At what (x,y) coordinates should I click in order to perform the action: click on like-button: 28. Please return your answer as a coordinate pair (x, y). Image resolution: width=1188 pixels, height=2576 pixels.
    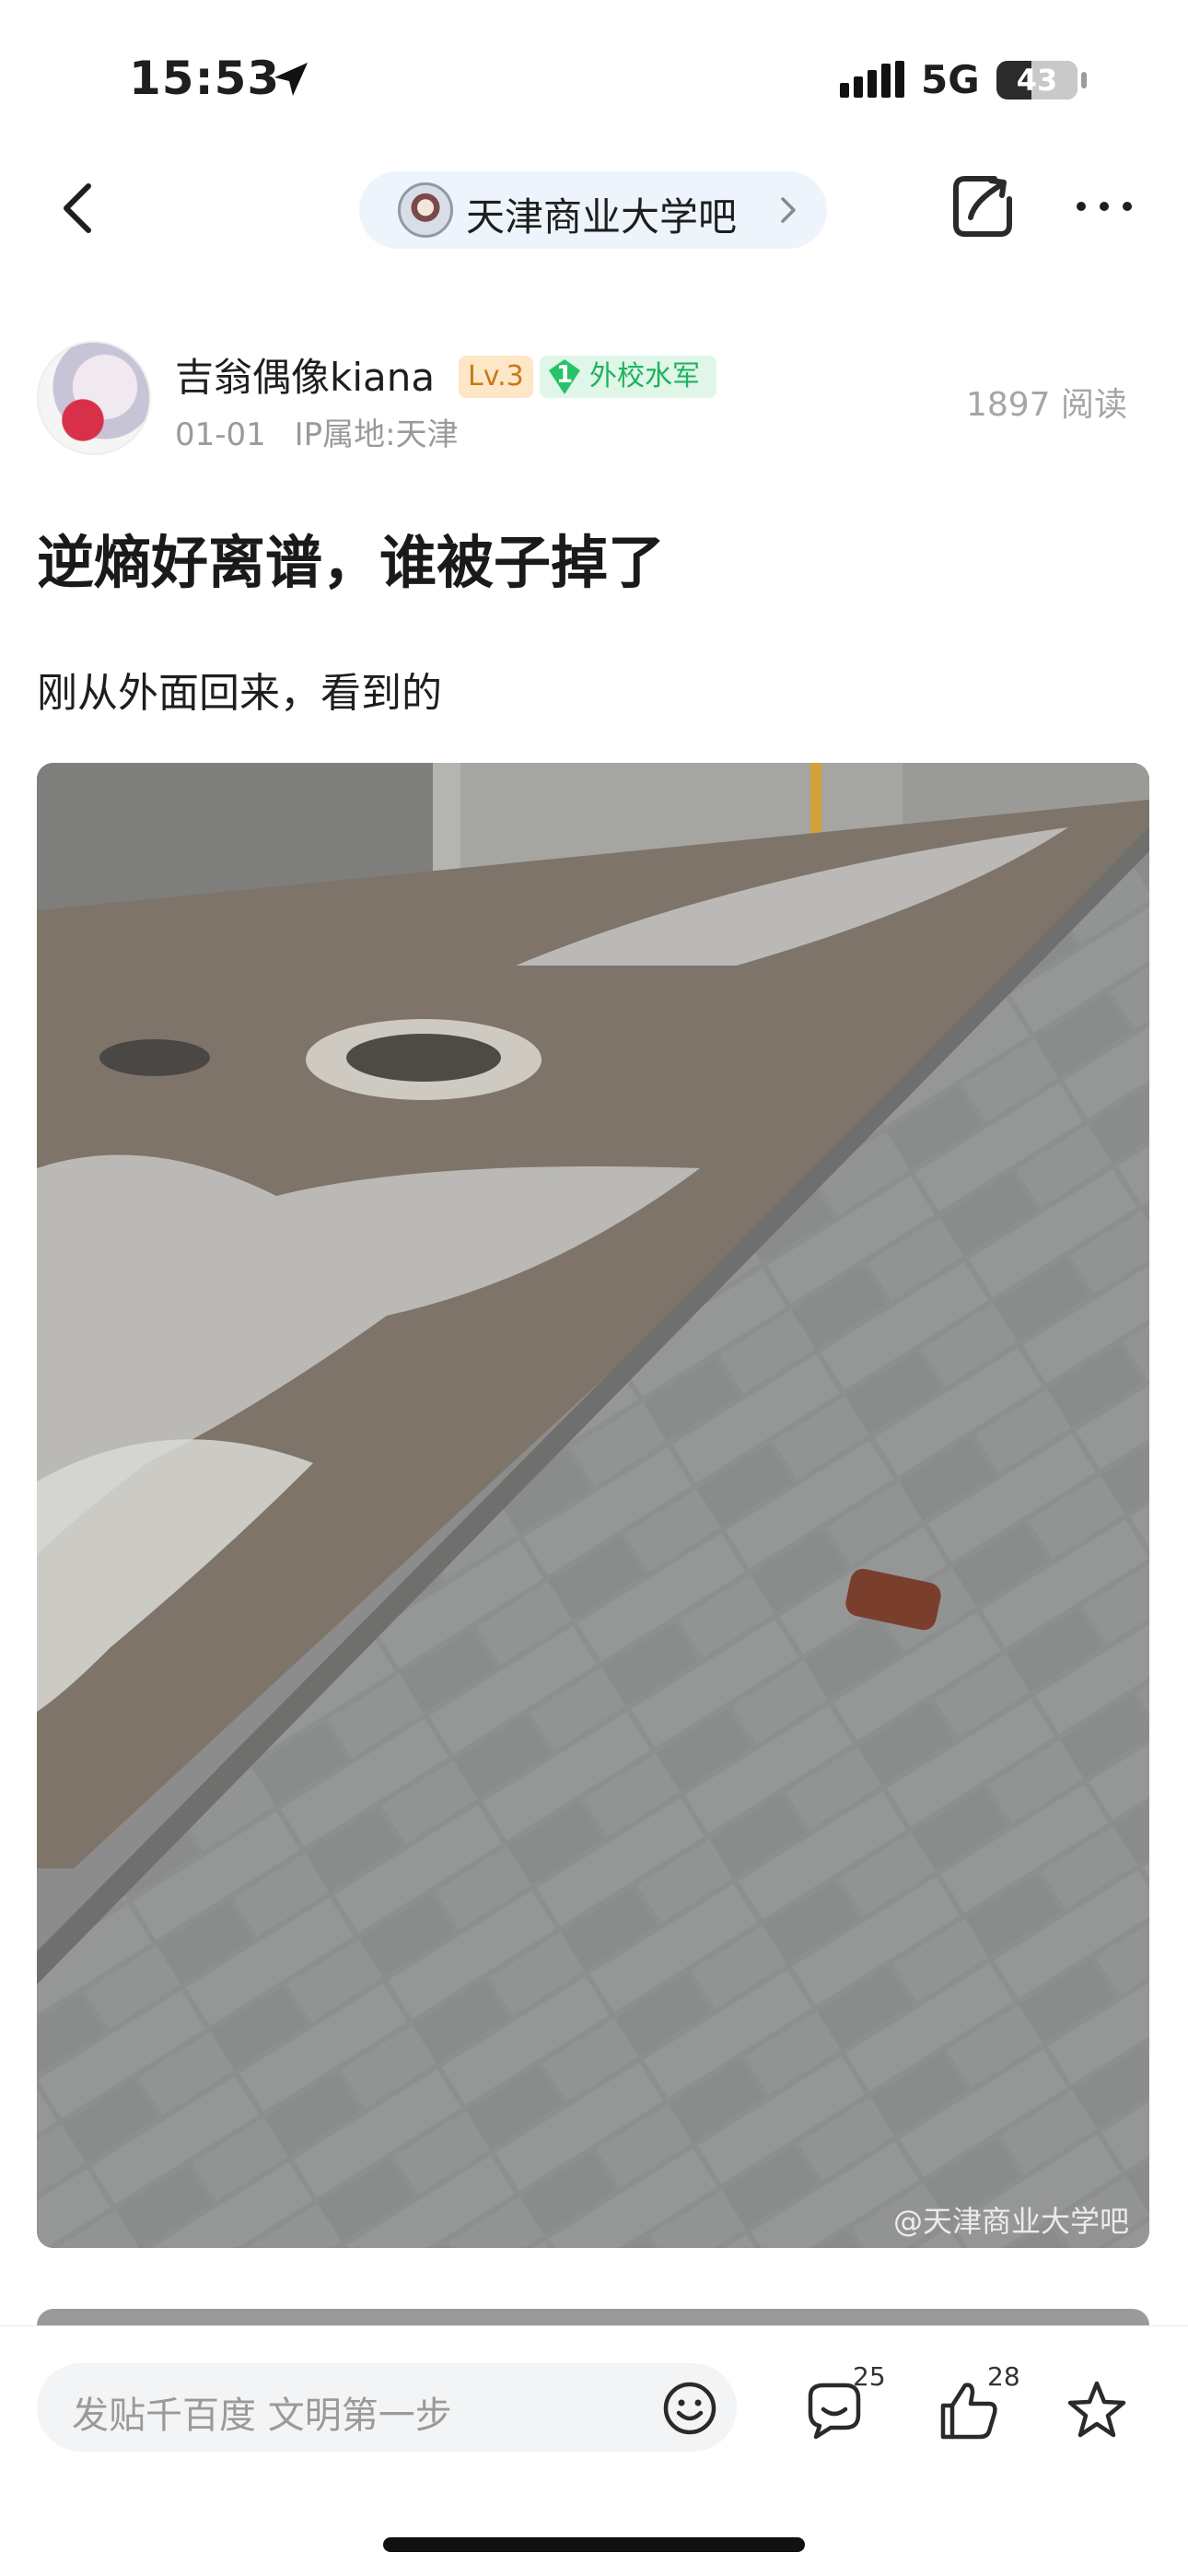
    Looking at the image, I should click on (988, 2405).